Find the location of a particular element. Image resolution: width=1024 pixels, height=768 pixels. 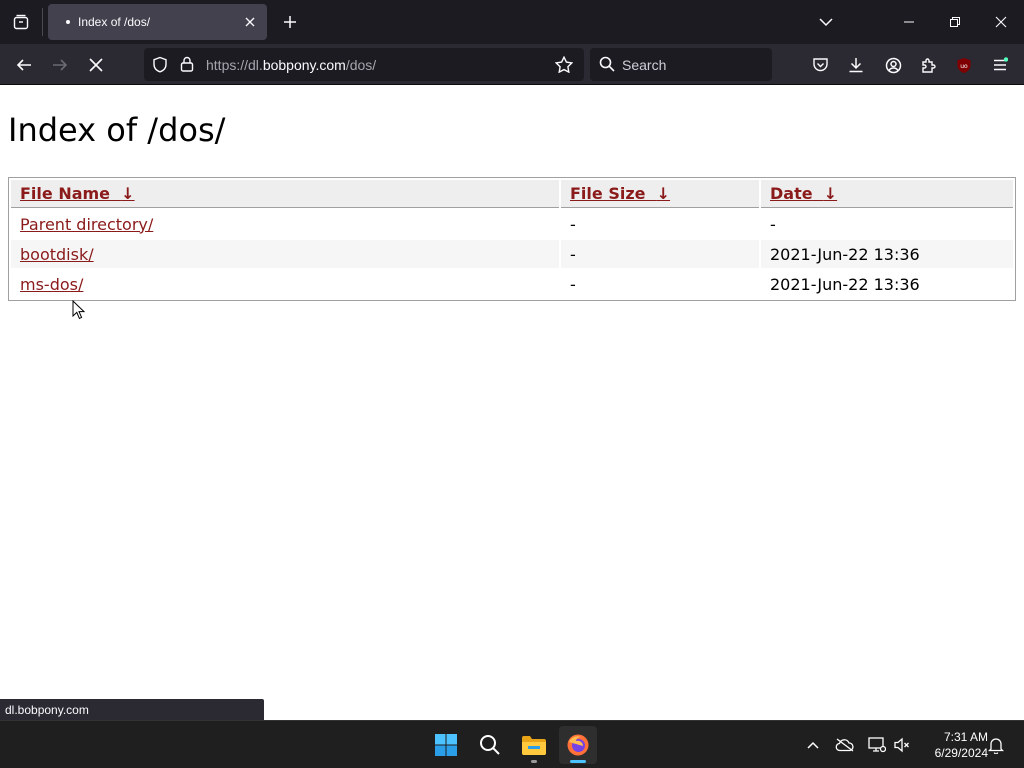

column-header-file-size: File Size ↓ is located at coordinates (660, 194).